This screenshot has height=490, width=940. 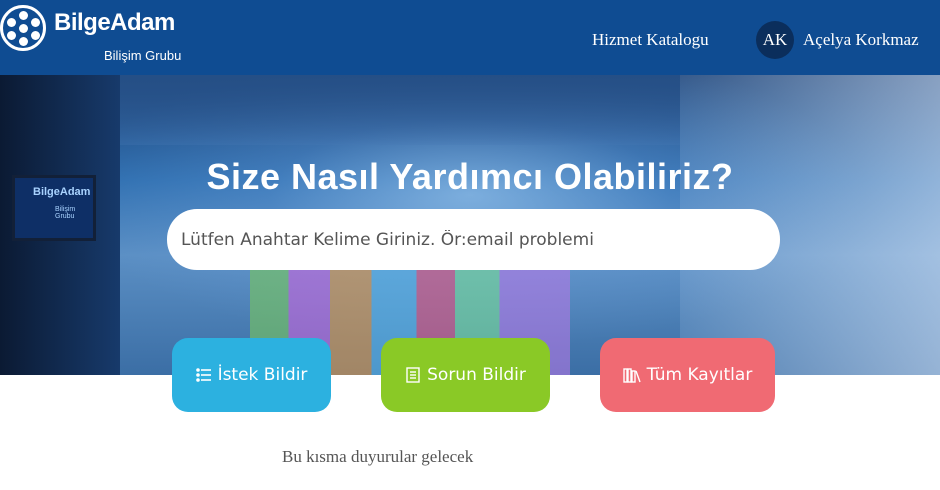 What do you see at coordinates (378, 456) in the screenshot?
I see `announcement-text: Bu kısma duyurular gelecek` at bounding box center [378, 456].